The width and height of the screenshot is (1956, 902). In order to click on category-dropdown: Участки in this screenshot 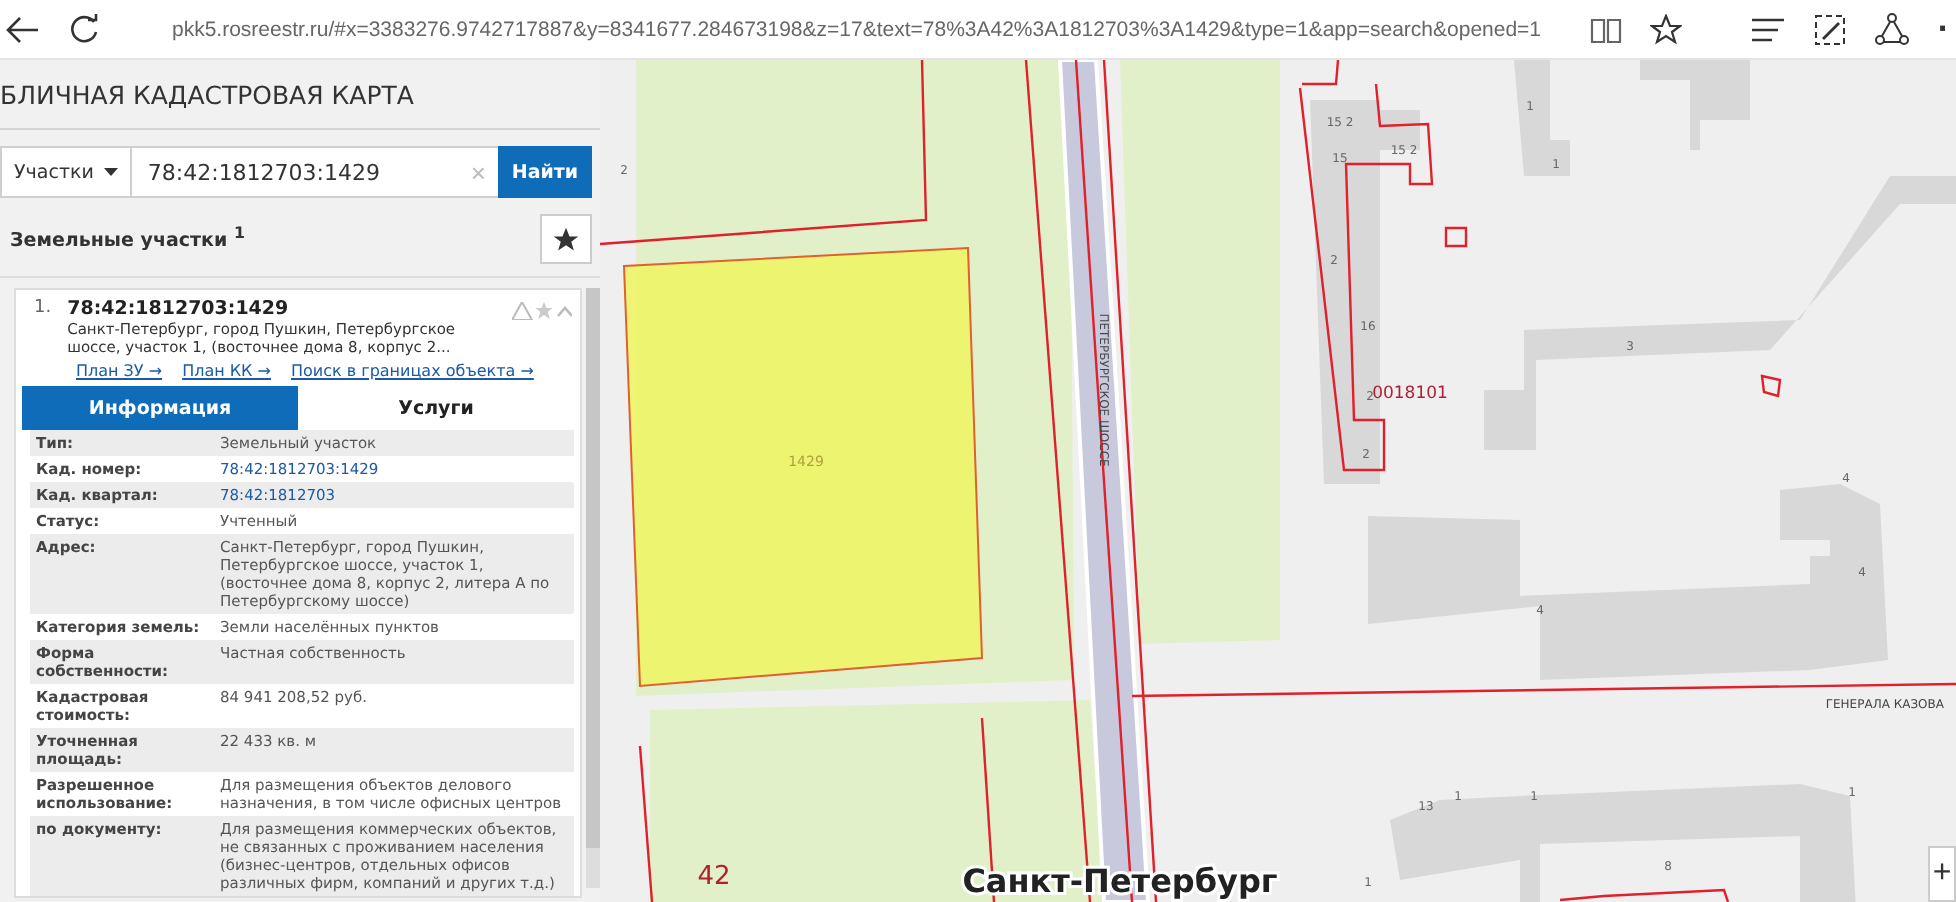, I will do `click(66, 172)`.